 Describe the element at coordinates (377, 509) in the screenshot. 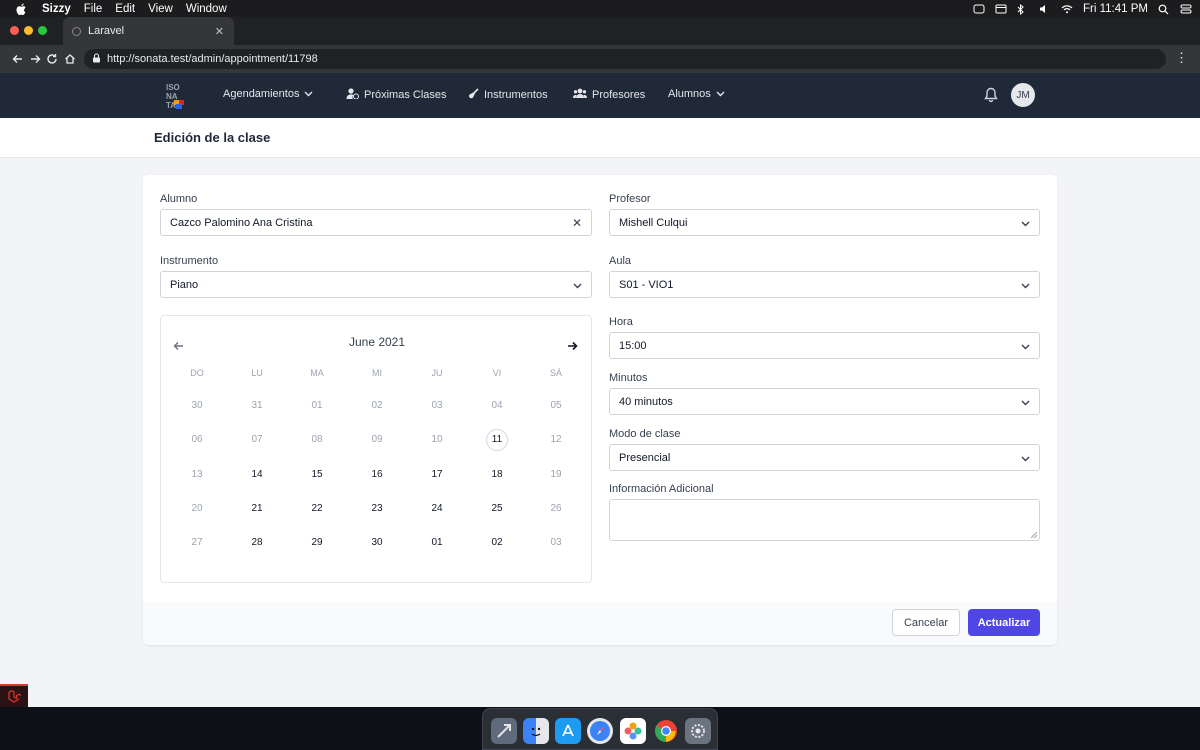

I see `calendar-day: 23` at that location.